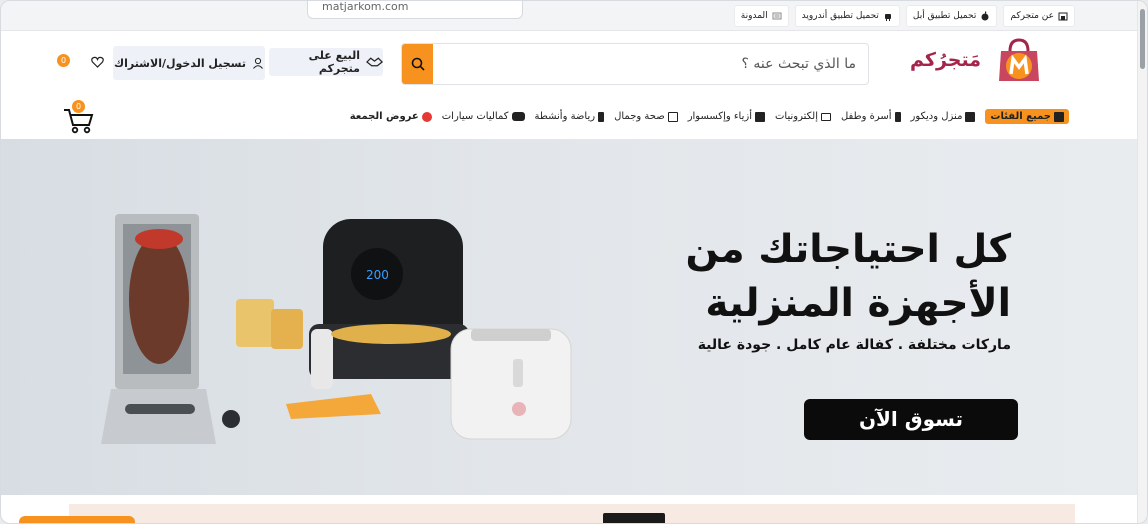 This screenshot has width=1148, height=524. Describe the element at coordinates (1142, 262) in the screenshot. I see `page-scrollbar` at that location.